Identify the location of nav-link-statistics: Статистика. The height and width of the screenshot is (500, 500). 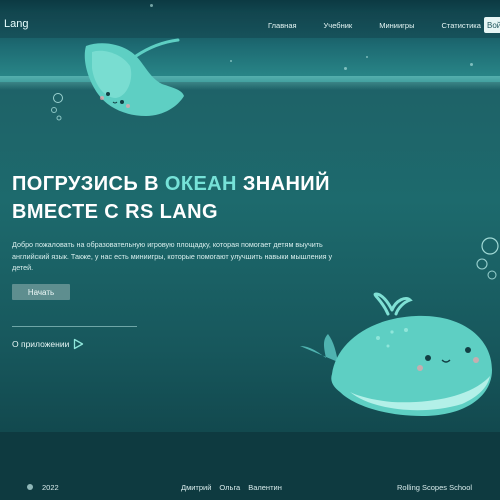
(460, 25).